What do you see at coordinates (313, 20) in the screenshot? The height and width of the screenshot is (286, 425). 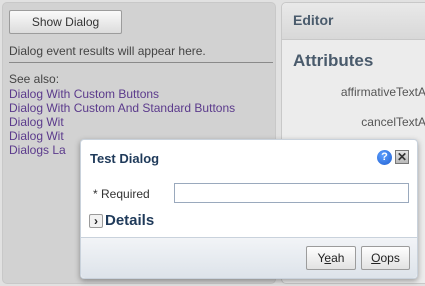 I see `editor-title: Editor` at bounding box center [313, 20].